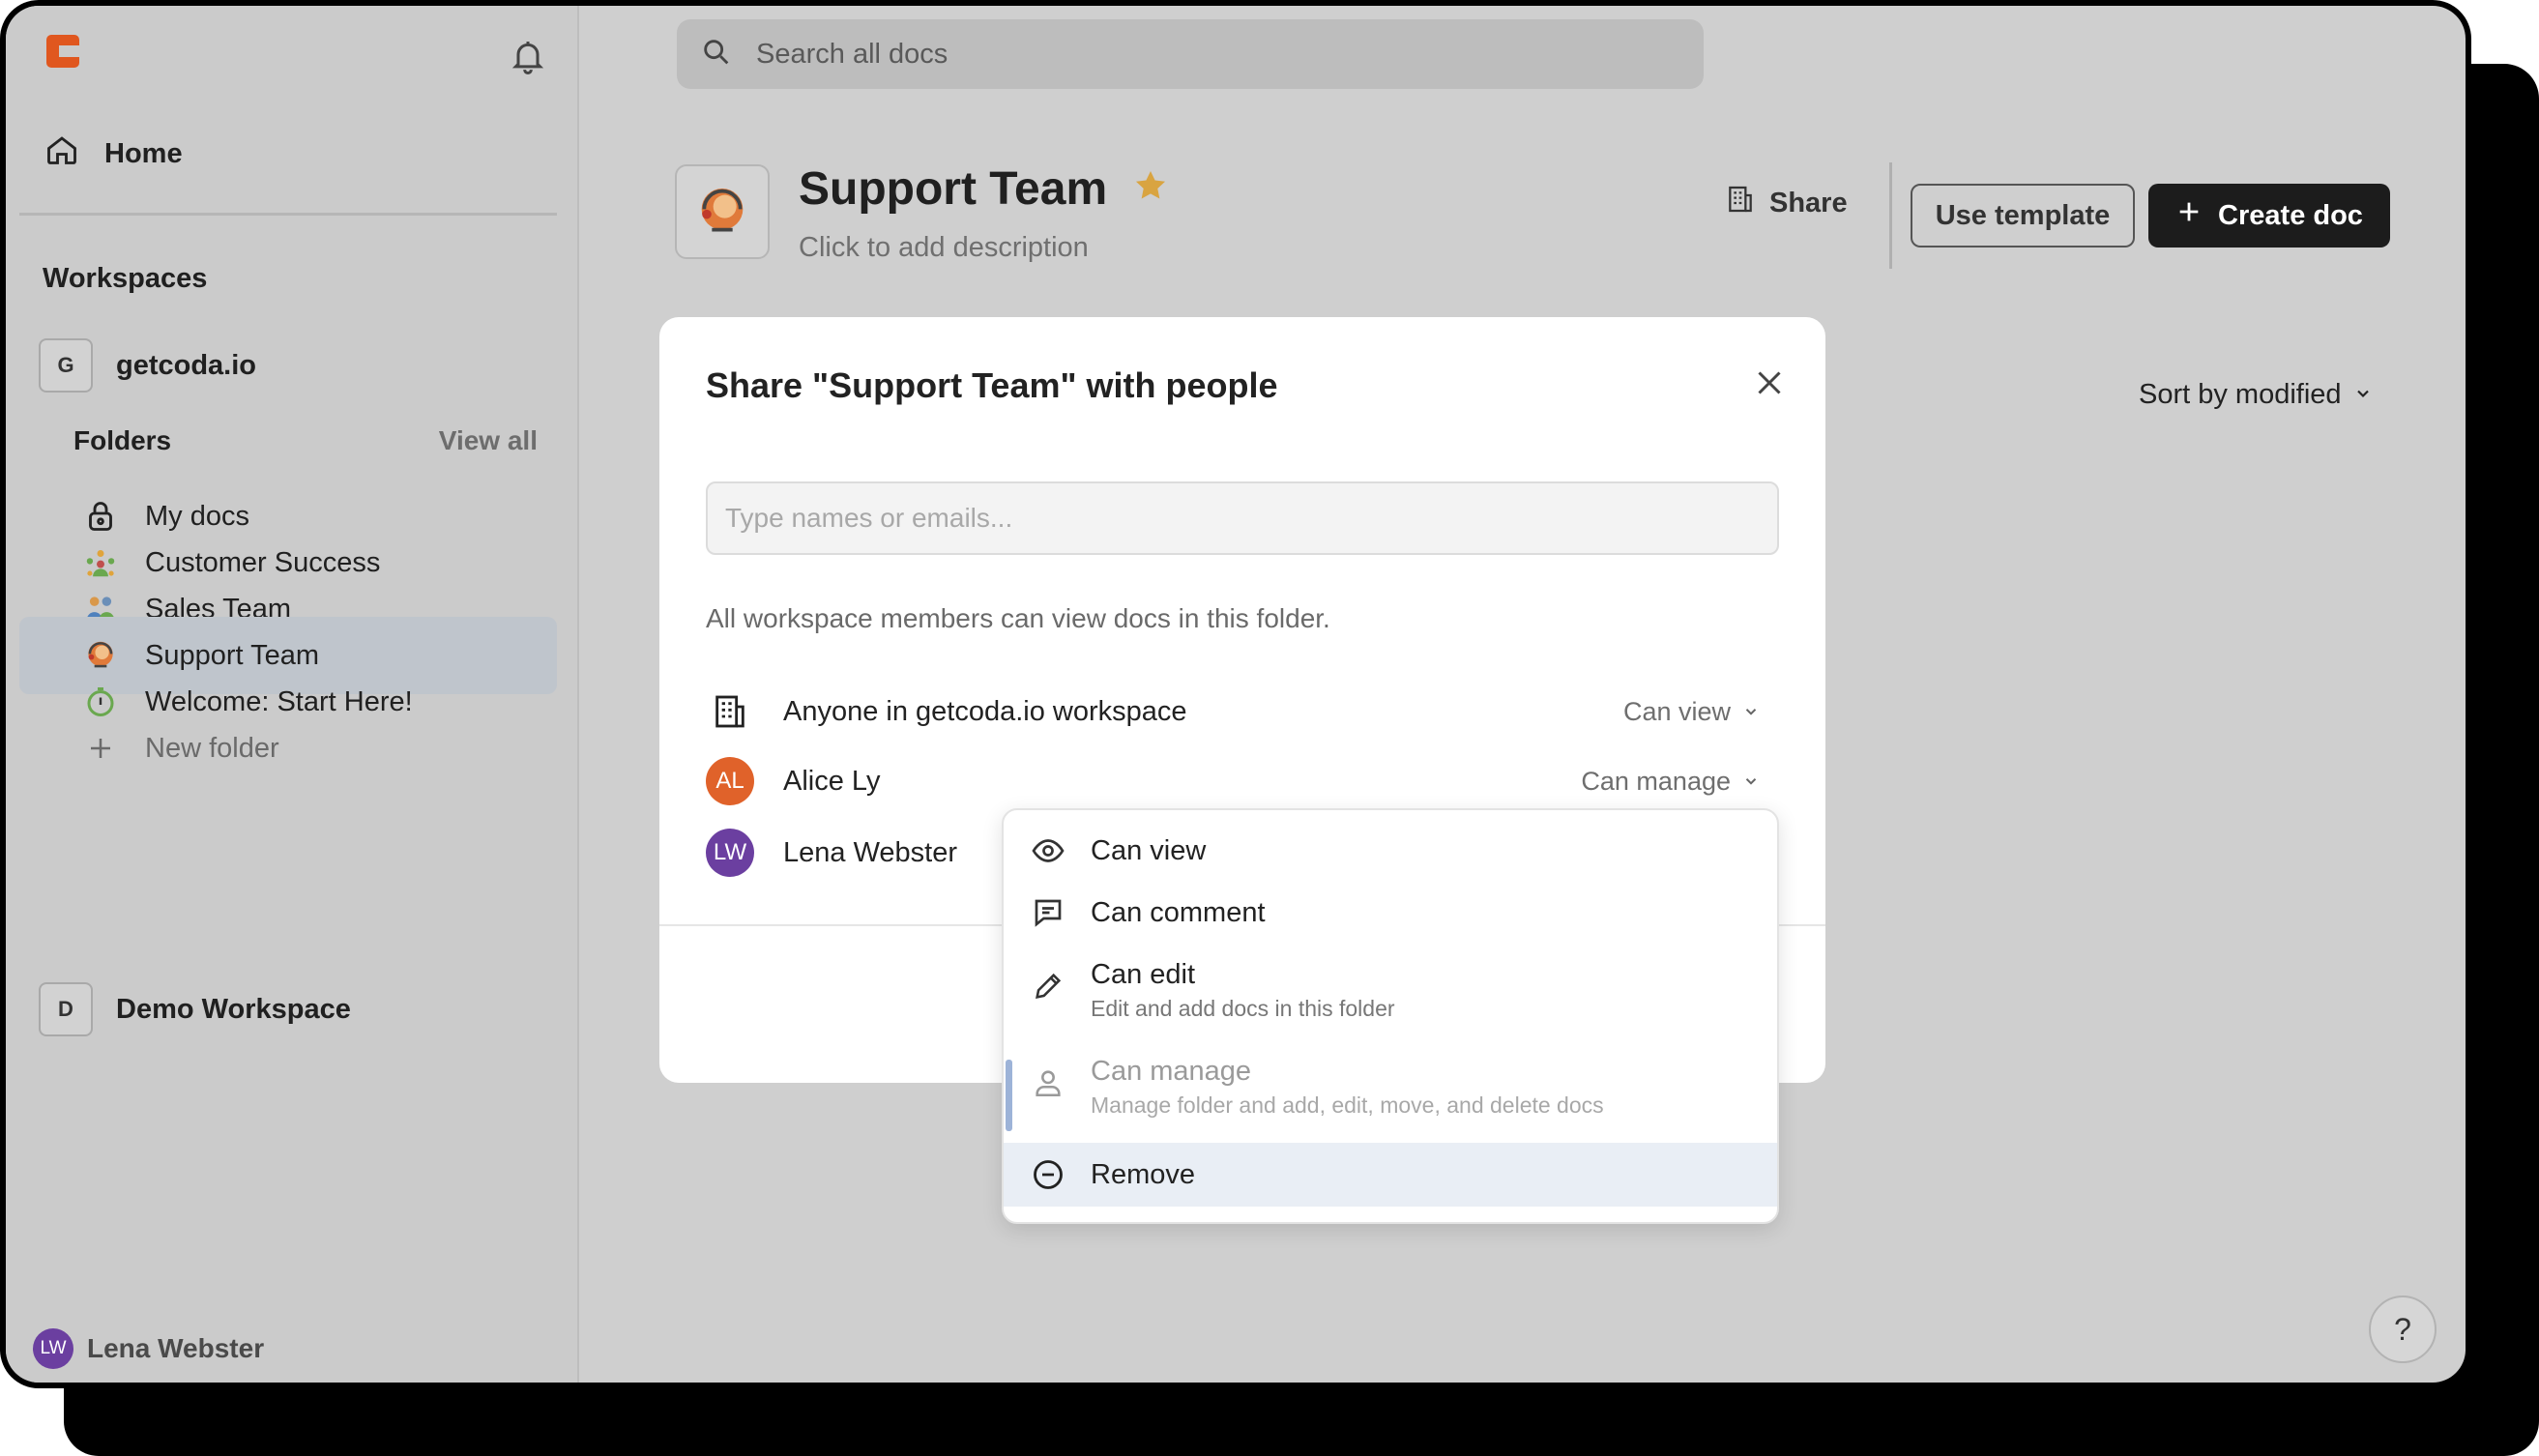 This screenshot has width=2539, height=1456. What do you see at coordinates (992, 385) in the screenshot?
I see `dialog-title: Share "Support Team" with people` at bounding box center [992, 385].